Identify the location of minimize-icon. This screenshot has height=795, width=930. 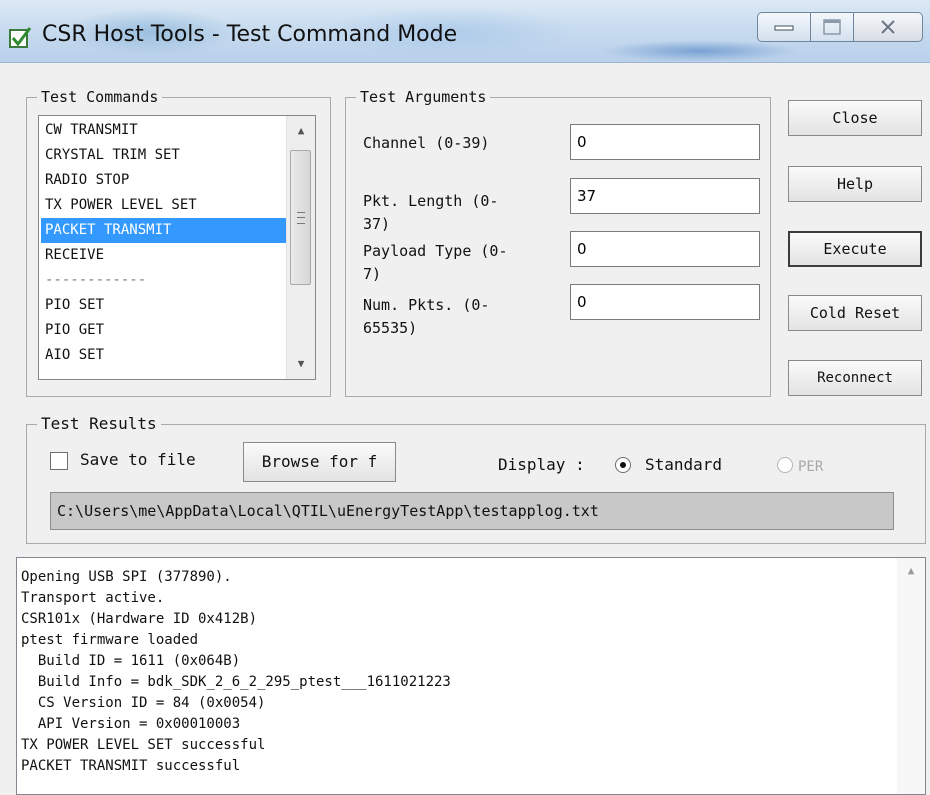
(784, 28).